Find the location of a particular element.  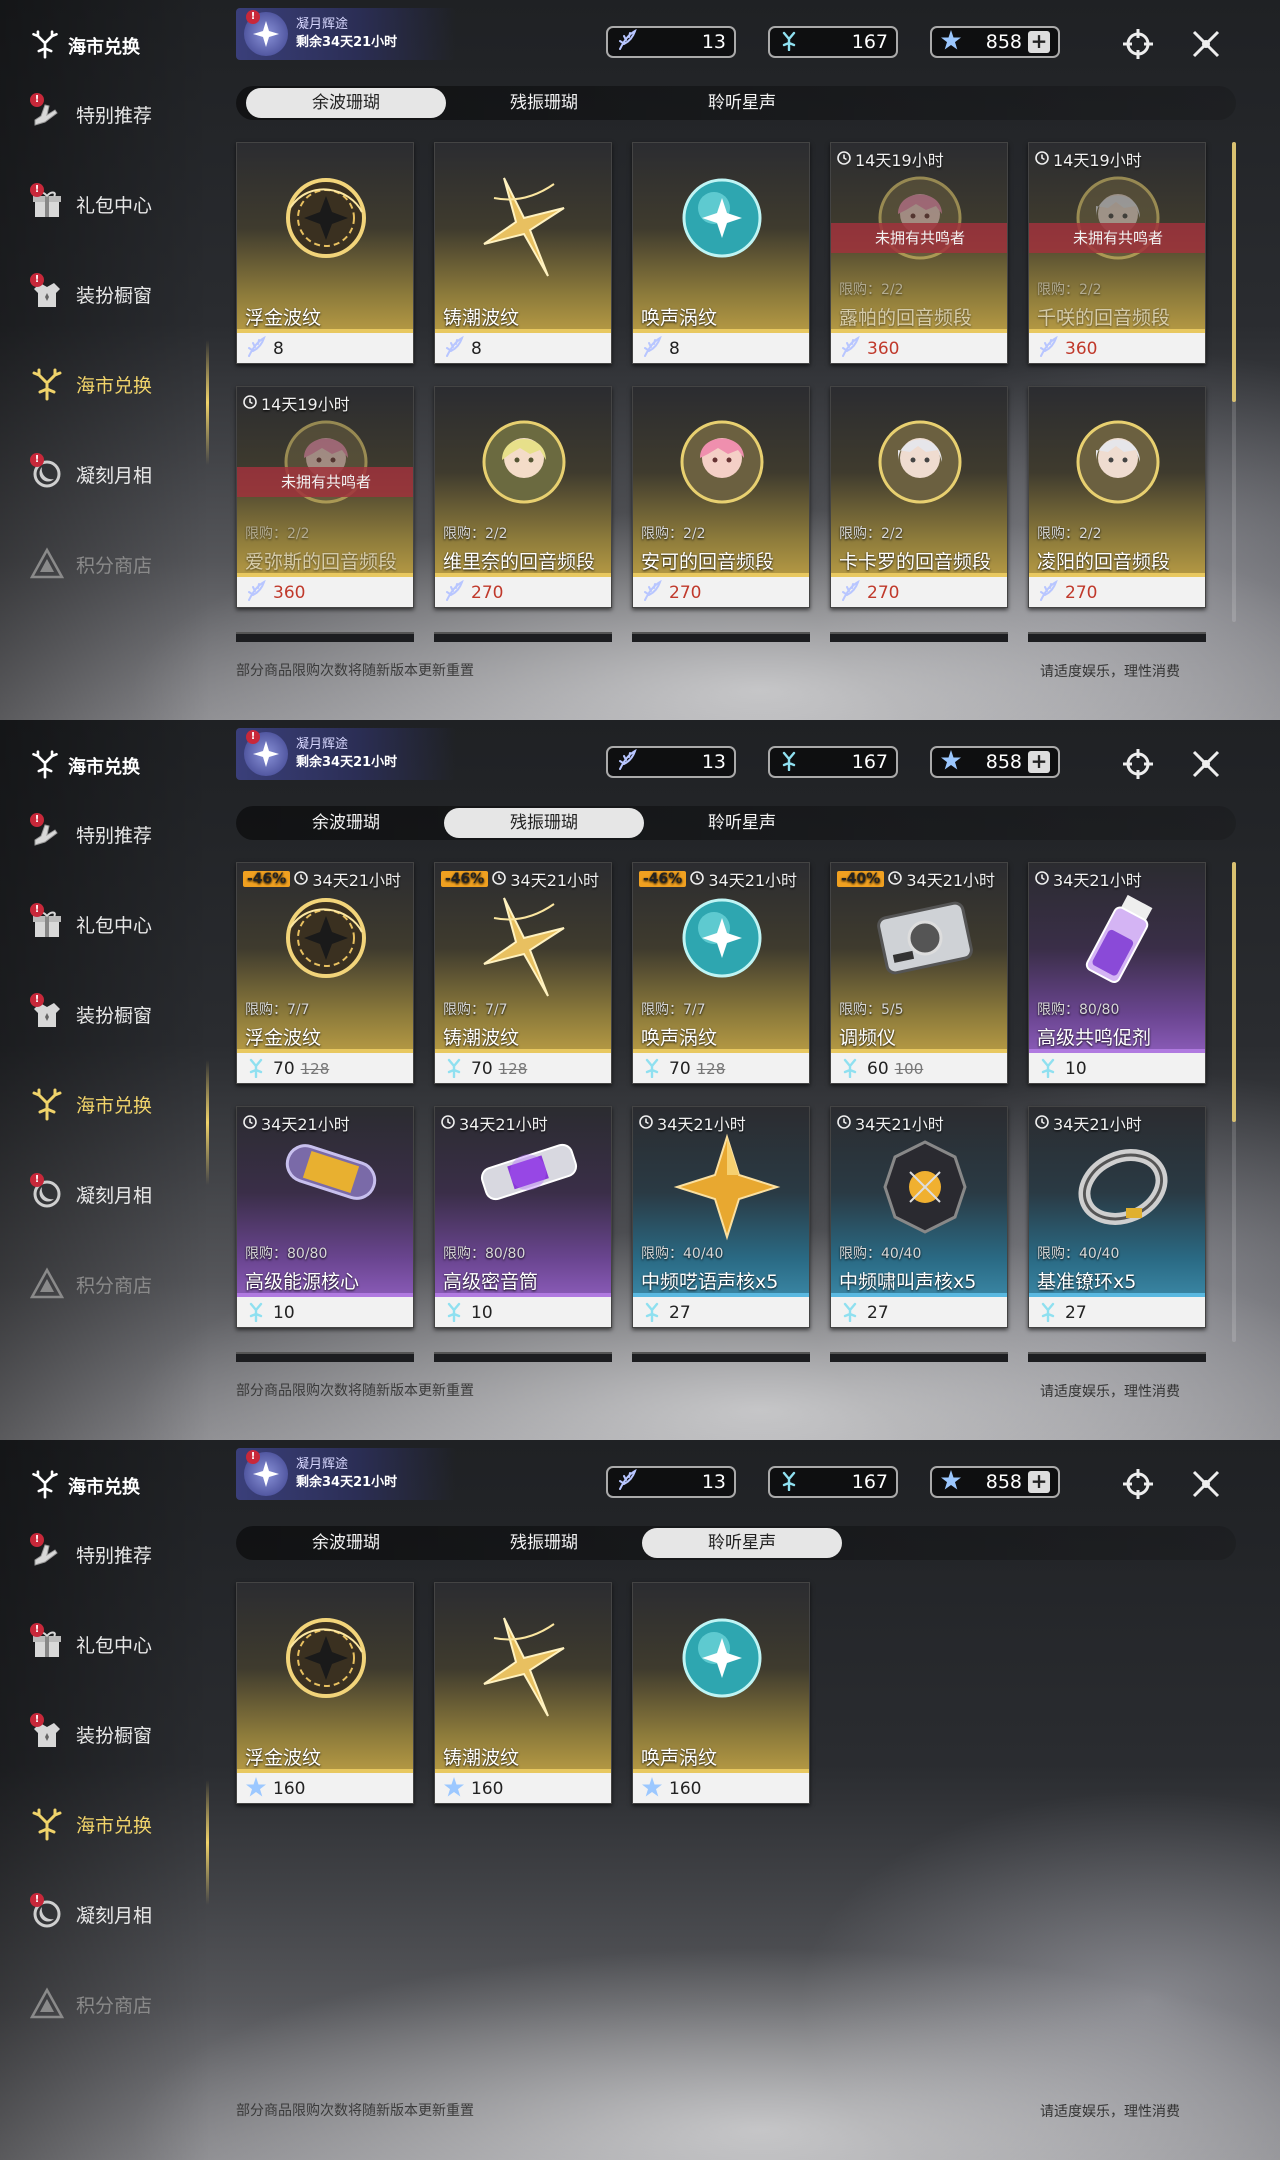

shop-item-card: 限购：2/2 凌阳的回音频段 270 is located at coordinates (1117, 497).